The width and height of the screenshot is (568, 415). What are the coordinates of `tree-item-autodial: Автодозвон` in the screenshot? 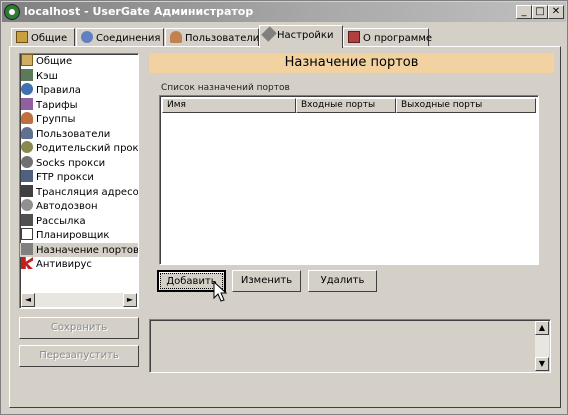 It's located at (79, 206).